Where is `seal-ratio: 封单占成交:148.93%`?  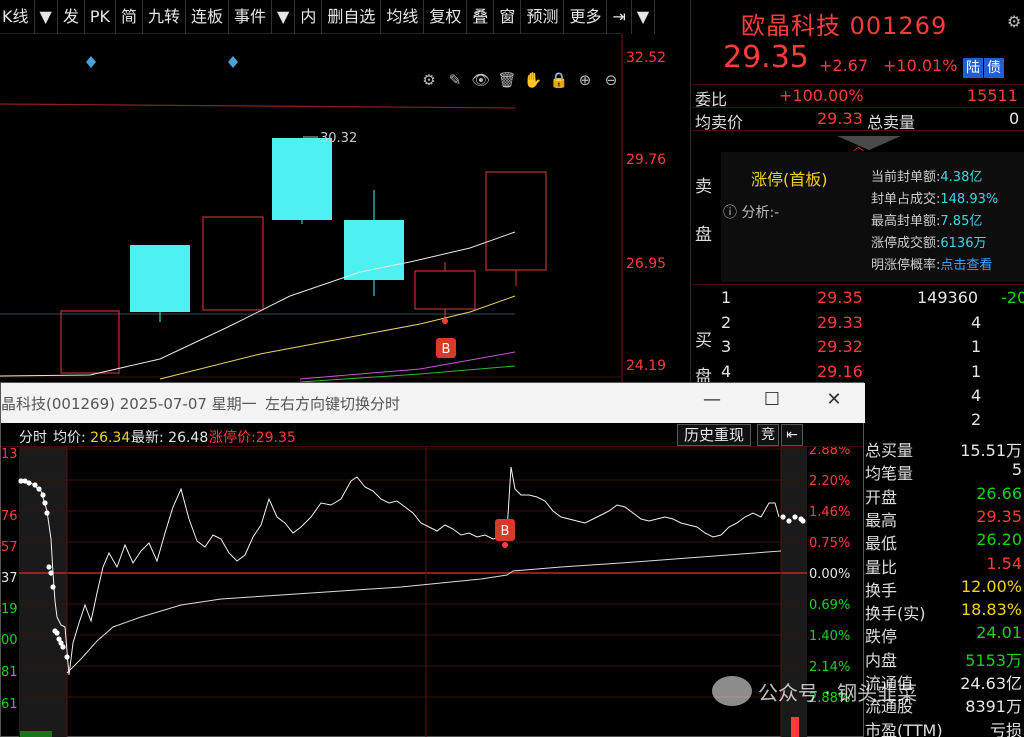
seal-ratio: 封单占成交:148.93% is located at coordinates (935, 199).